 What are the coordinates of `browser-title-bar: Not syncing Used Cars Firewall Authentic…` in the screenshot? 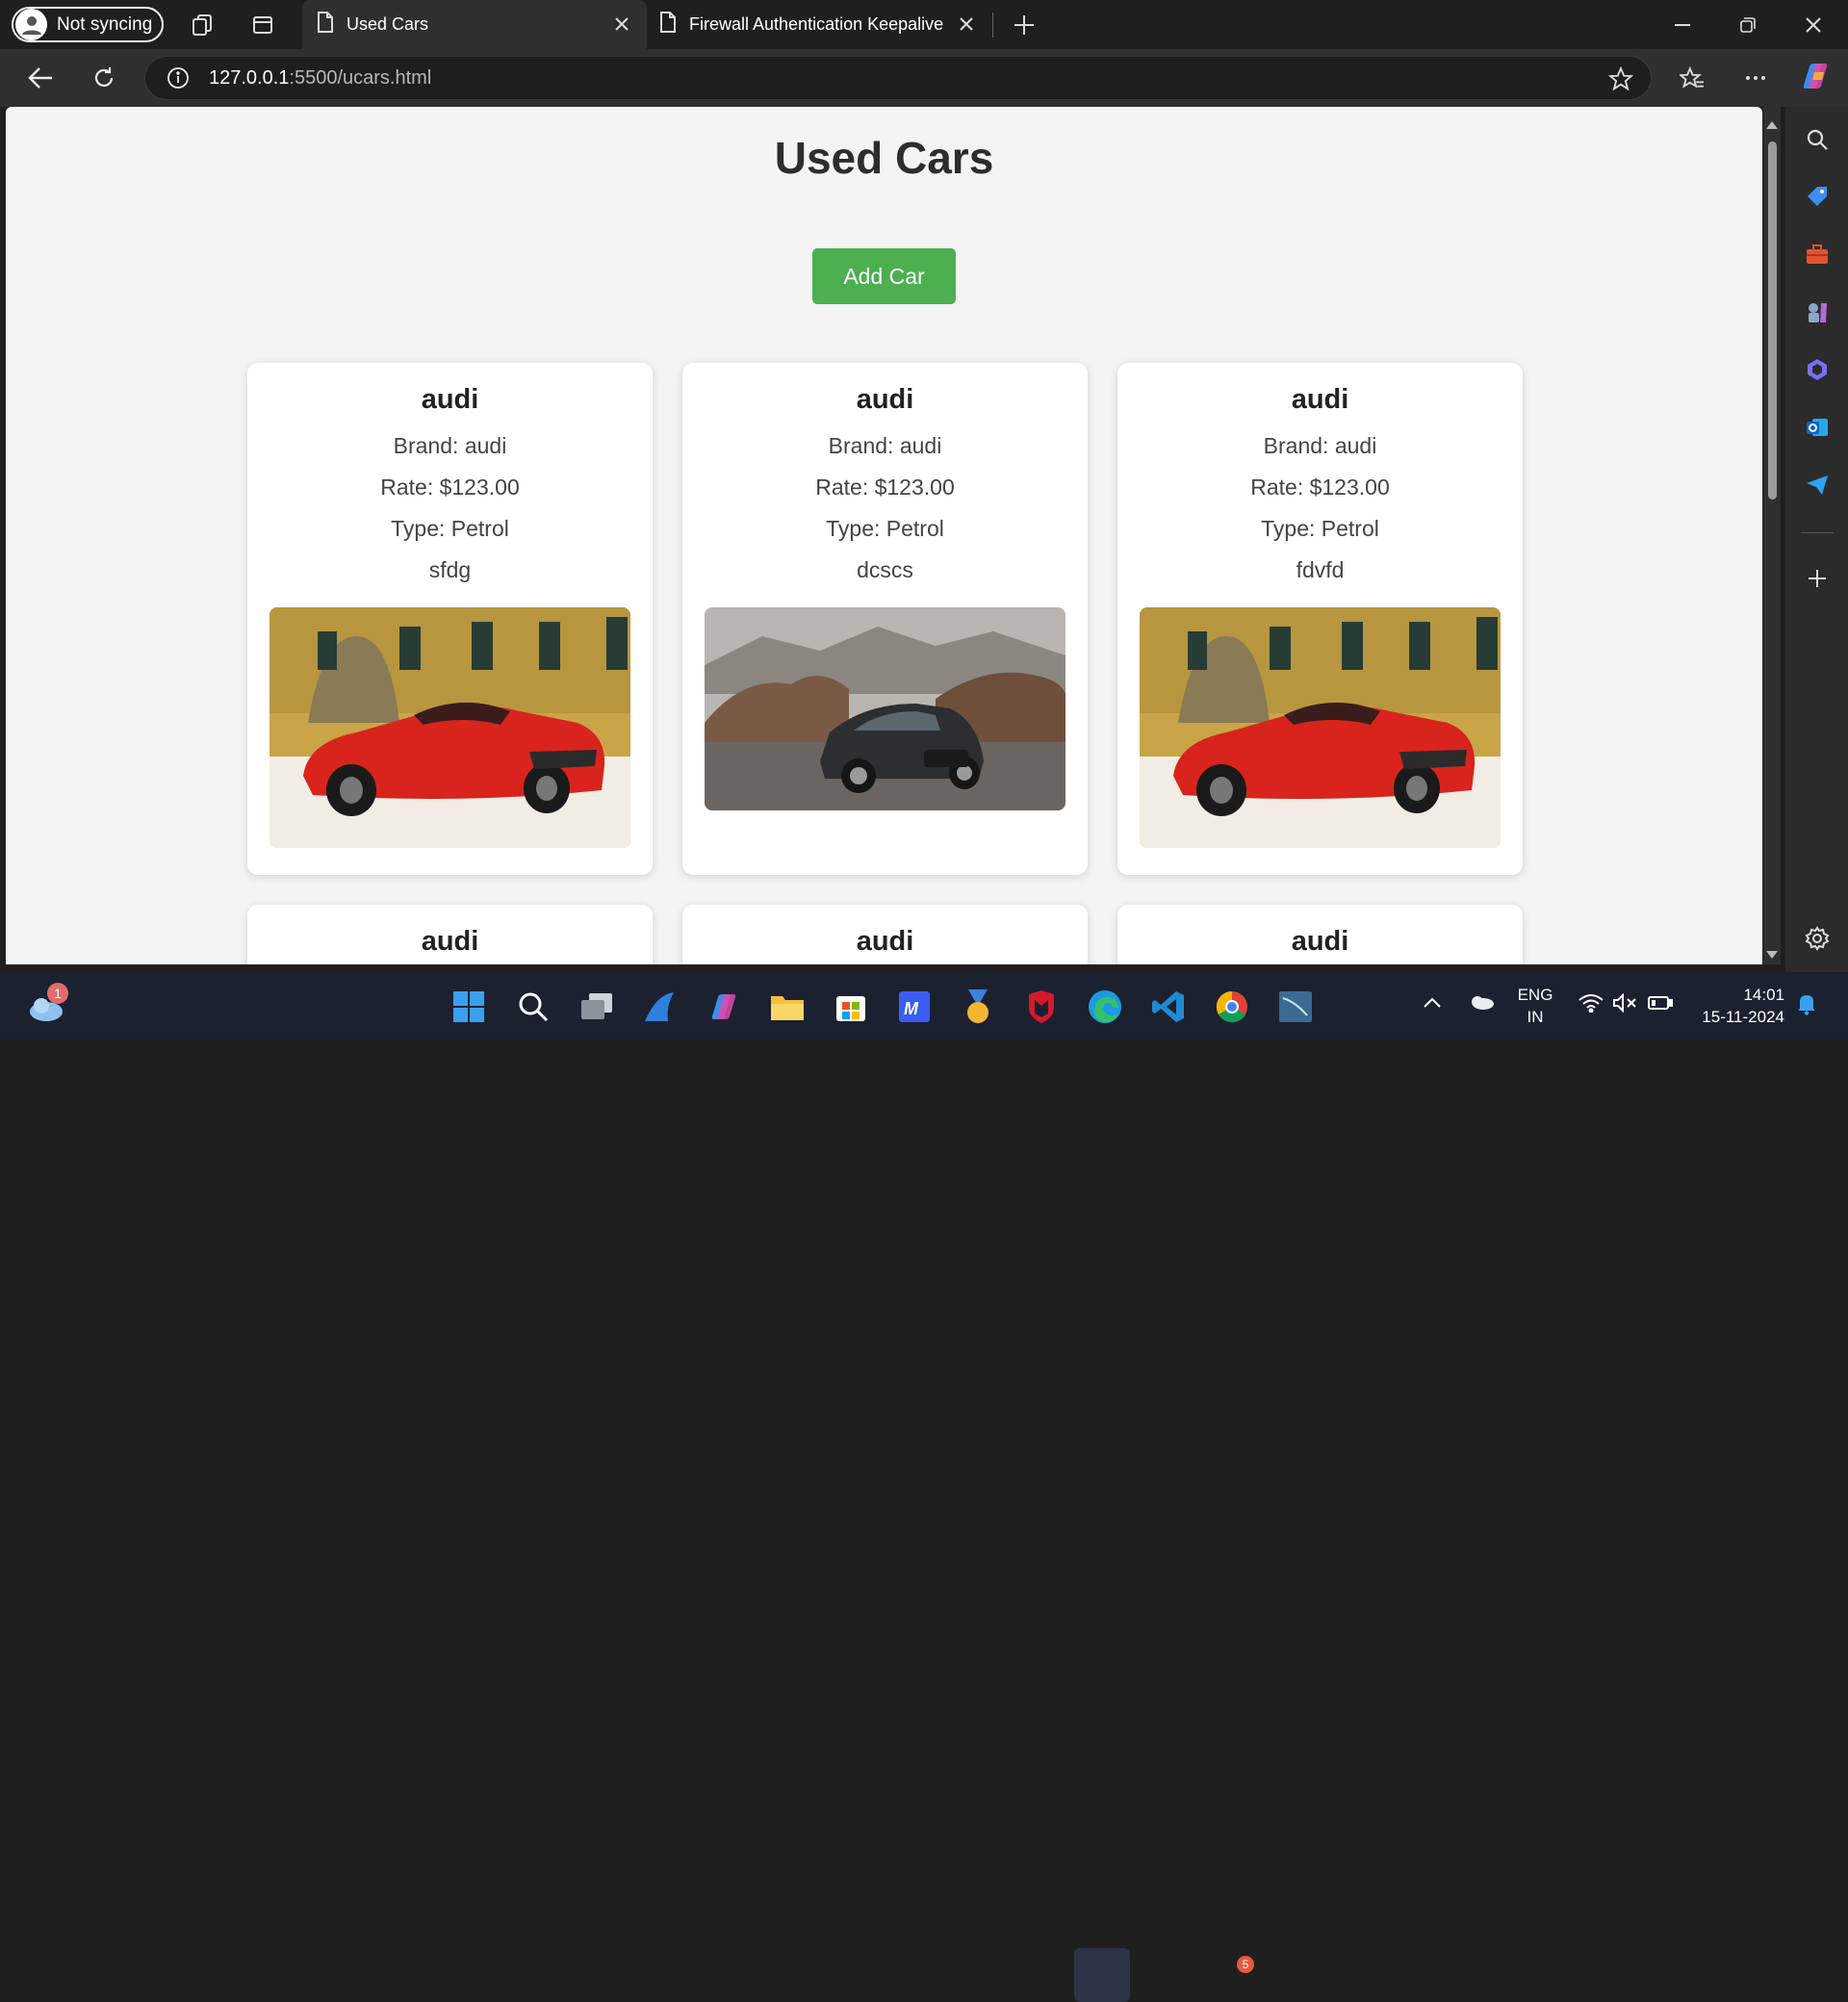 It's located at (924, 24).